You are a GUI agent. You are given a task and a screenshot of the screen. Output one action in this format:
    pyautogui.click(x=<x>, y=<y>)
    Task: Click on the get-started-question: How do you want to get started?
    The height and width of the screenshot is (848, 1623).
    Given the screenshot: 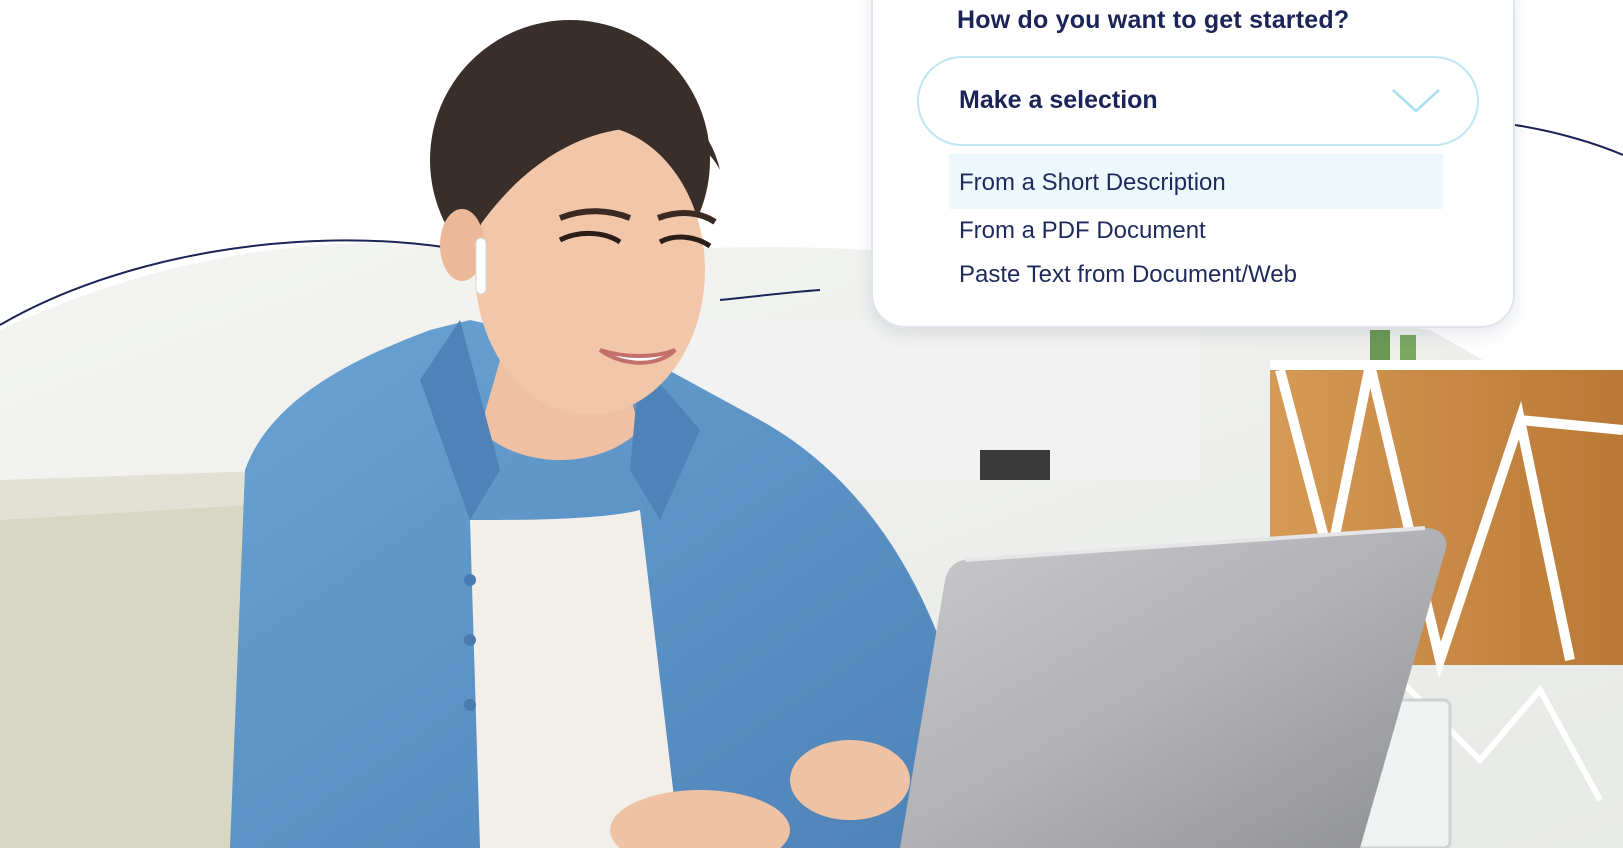 What is the action you would take?
    pyautogui.click(x=1153, y=20)
    